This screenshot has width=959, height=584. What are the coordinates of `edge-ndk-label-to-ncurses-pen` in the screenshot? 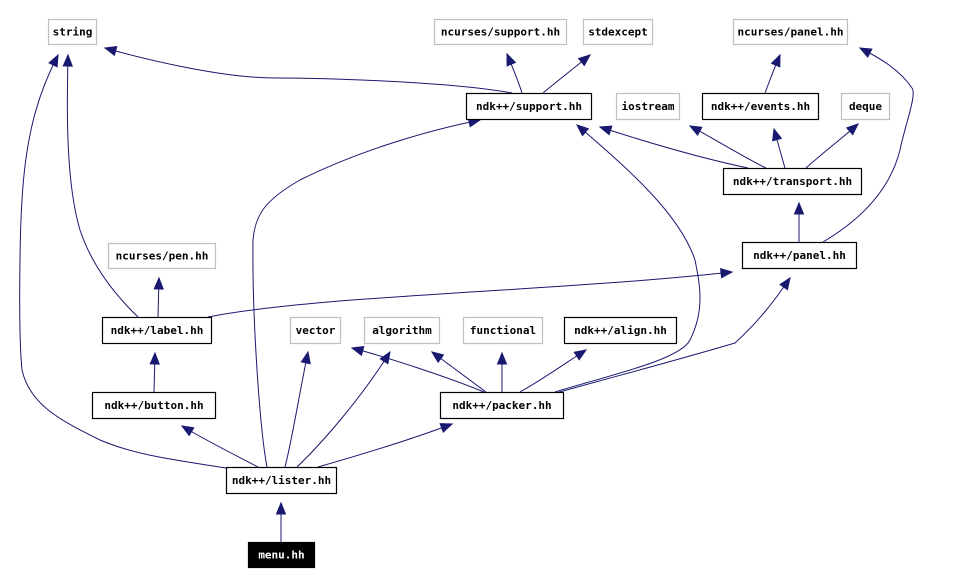 It's located at (158, 297).